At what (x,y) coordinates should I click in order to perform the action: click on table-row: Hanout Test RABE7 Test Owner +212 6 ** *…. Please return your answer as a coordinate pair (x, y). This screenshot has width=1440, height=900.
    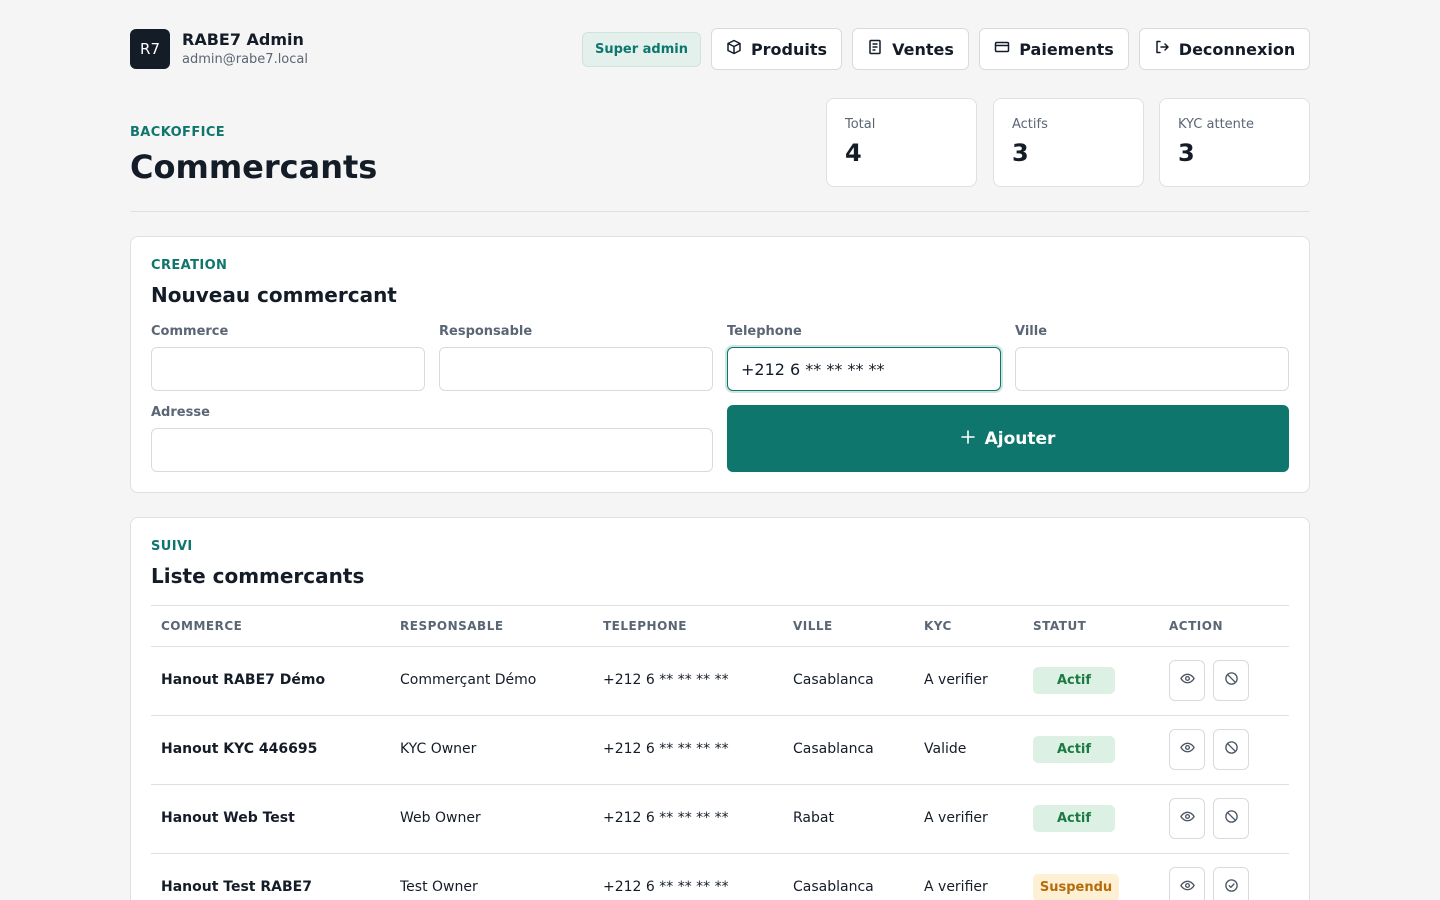
    Looking at the image, I should click on (720, 877).